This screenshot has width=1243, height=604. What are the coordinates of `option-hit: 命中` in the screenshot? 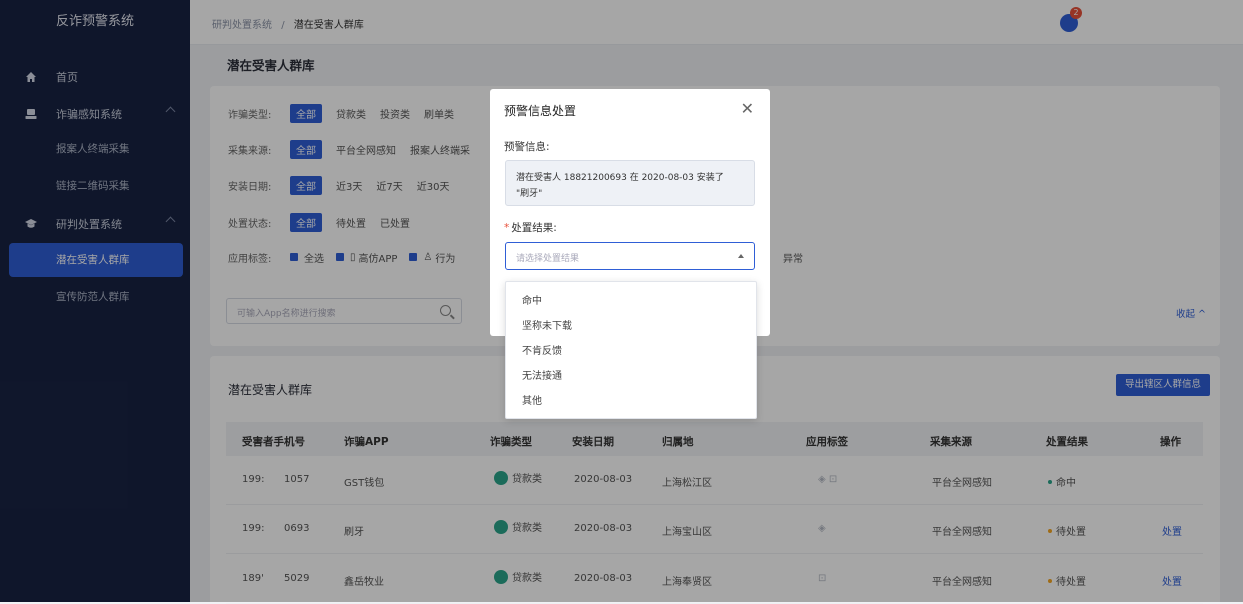 It's located at (532, 299).